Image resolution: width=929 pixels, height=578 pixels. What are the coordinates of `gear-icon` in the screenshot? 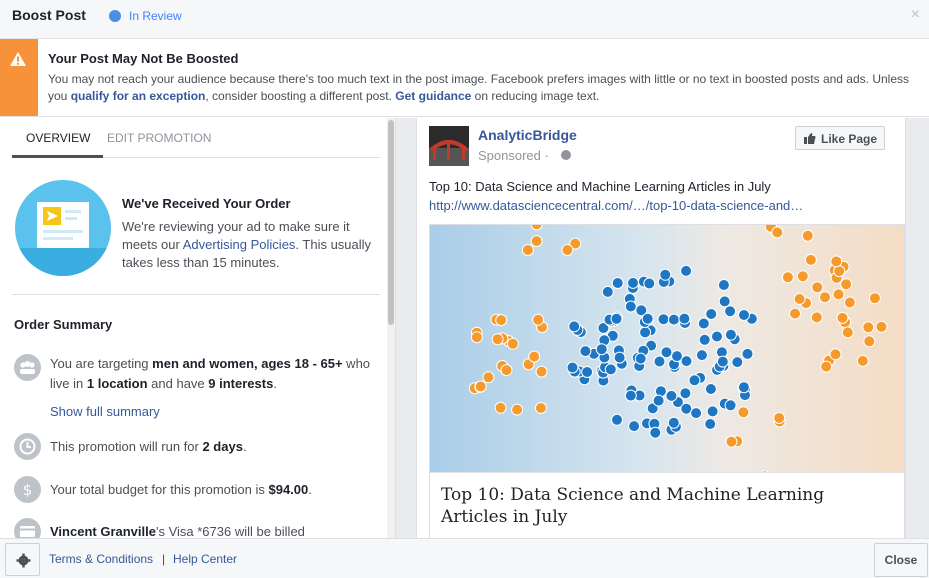 It's located at (23, 560).